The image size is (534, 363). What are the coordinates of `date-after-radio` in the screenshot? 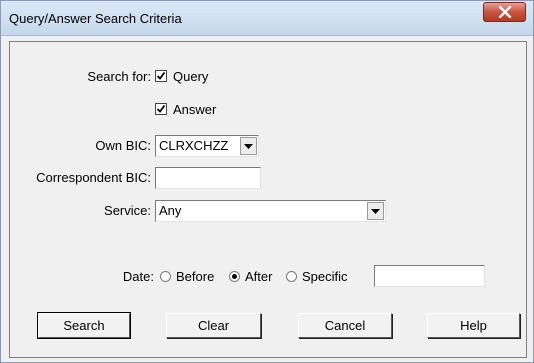 It's located at (234, 276).